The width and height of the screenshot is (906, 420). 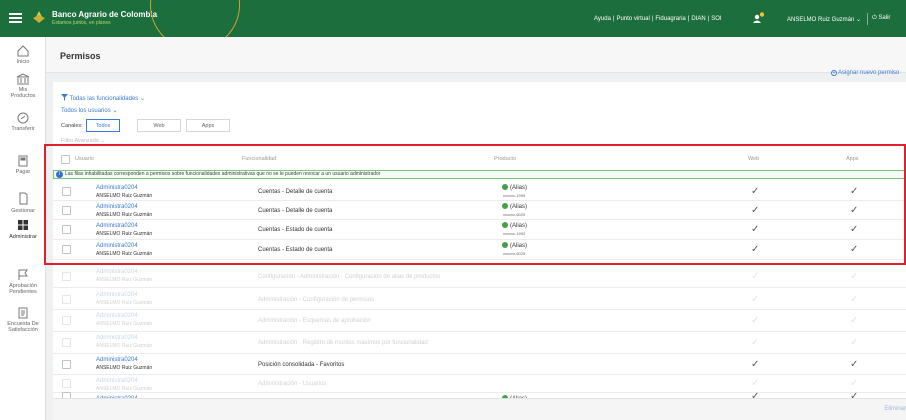 What do you see at coordinates (103, 125) in the screenshot?
I see `channel-todos-tab: Todos` at bounding box center [103, 125].